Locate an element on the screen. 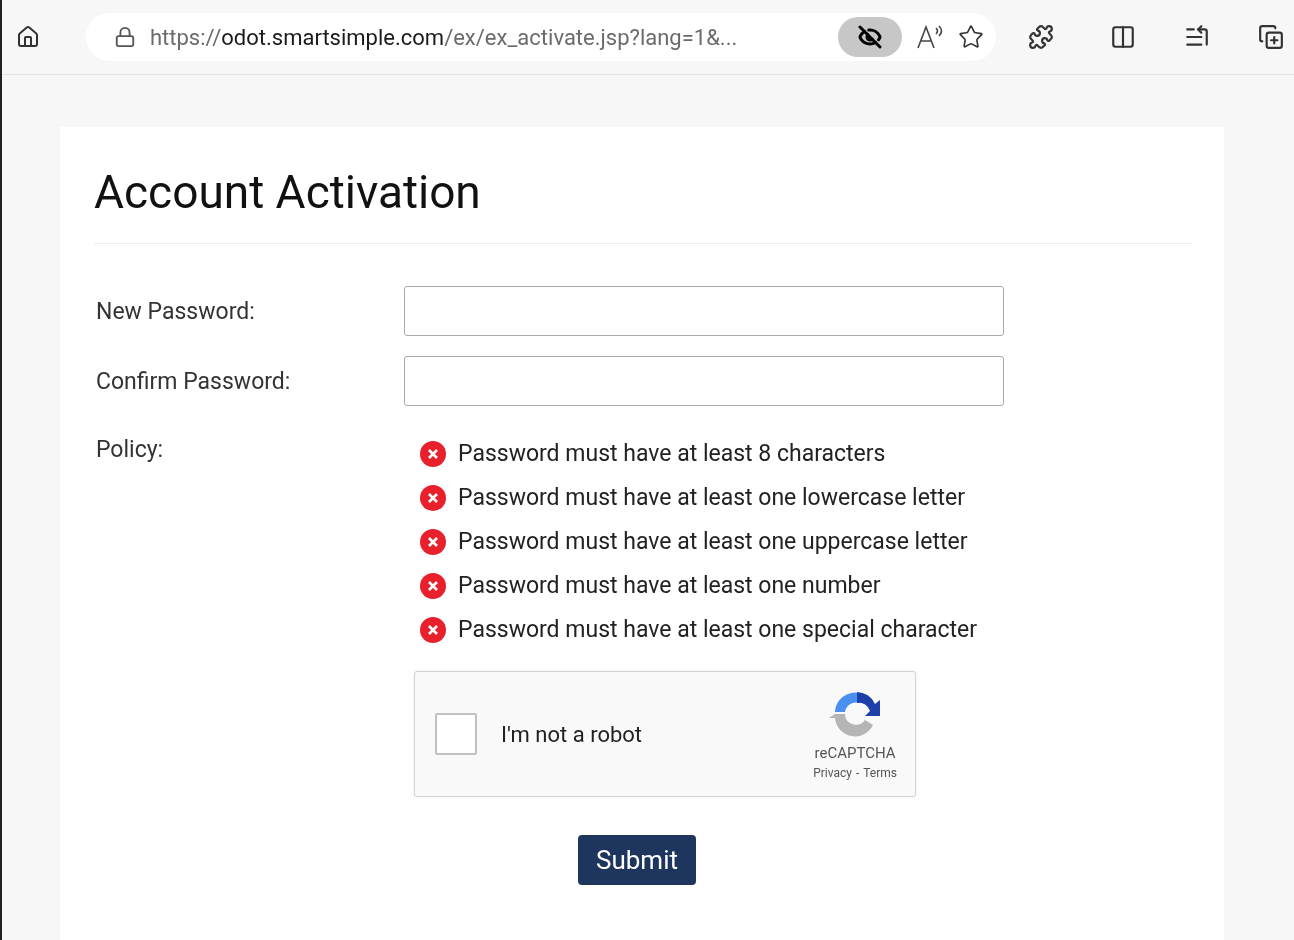 This screenshot has width=1294, height=940. policy-rule: Password must have at least one lowercase letter is located at coordinates (711, 497).